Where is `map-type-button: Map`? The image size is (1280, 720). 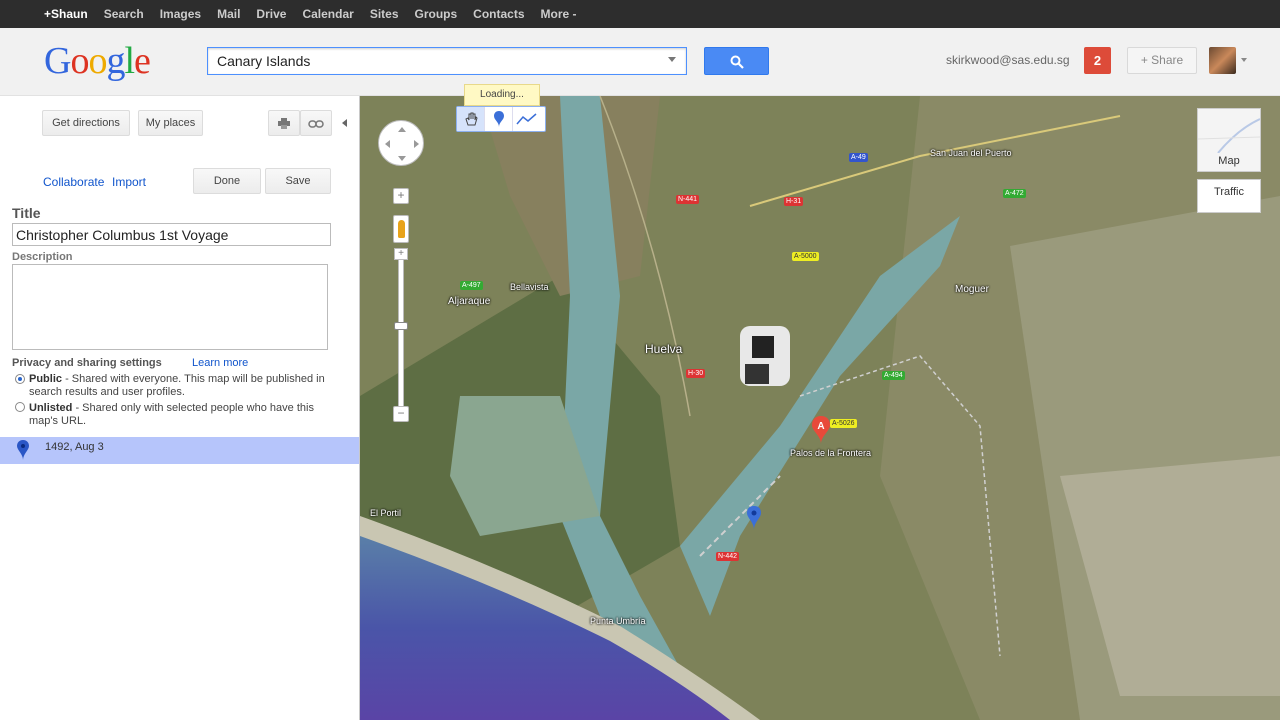 map-type-button: Map is located at coordinates (1229, 140).